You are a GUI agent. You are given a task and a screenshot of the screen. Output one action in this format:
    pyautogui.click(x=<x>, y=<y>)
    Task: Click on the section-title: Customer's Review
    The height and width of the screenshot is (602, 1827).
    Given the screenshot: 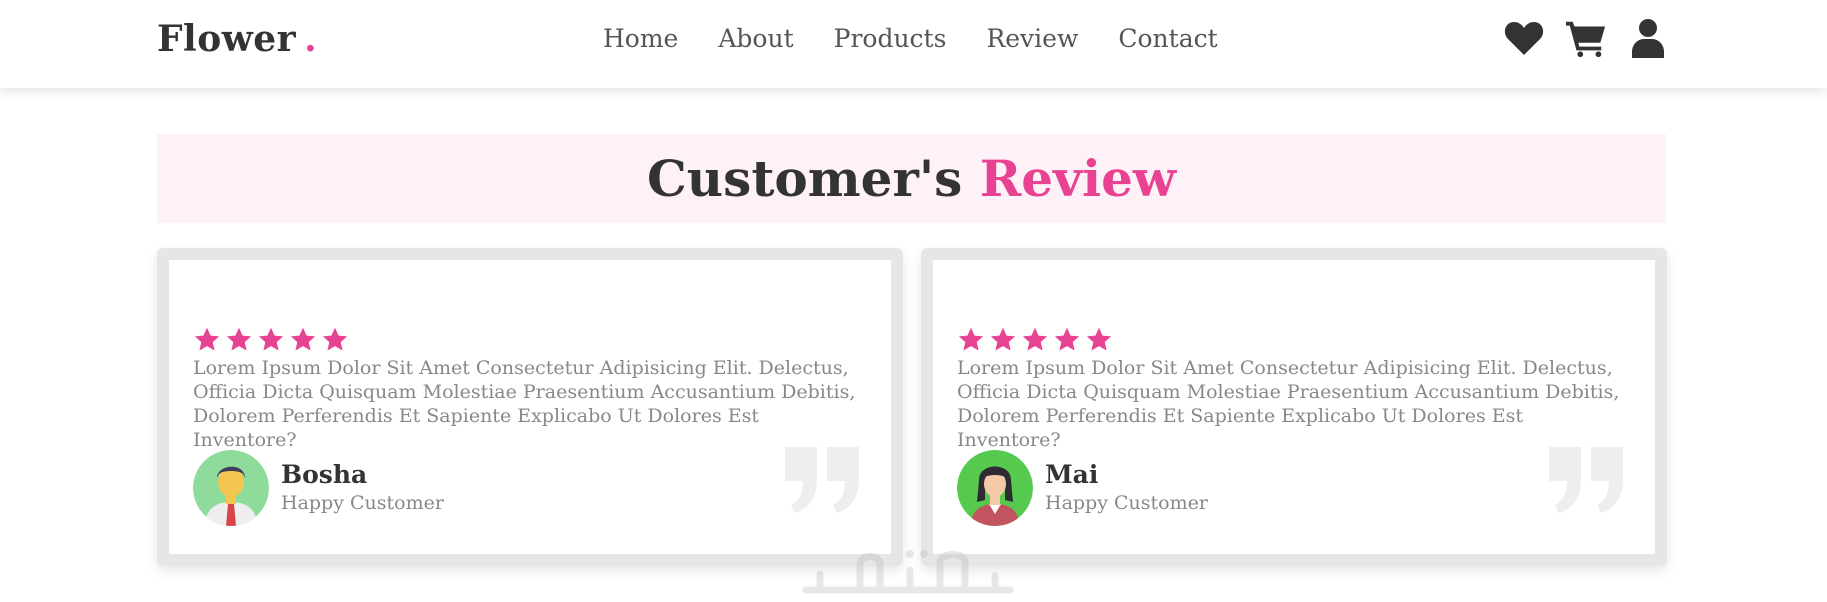 What is the action you would take?
    pyautogui.click(x=911, y=178)
    